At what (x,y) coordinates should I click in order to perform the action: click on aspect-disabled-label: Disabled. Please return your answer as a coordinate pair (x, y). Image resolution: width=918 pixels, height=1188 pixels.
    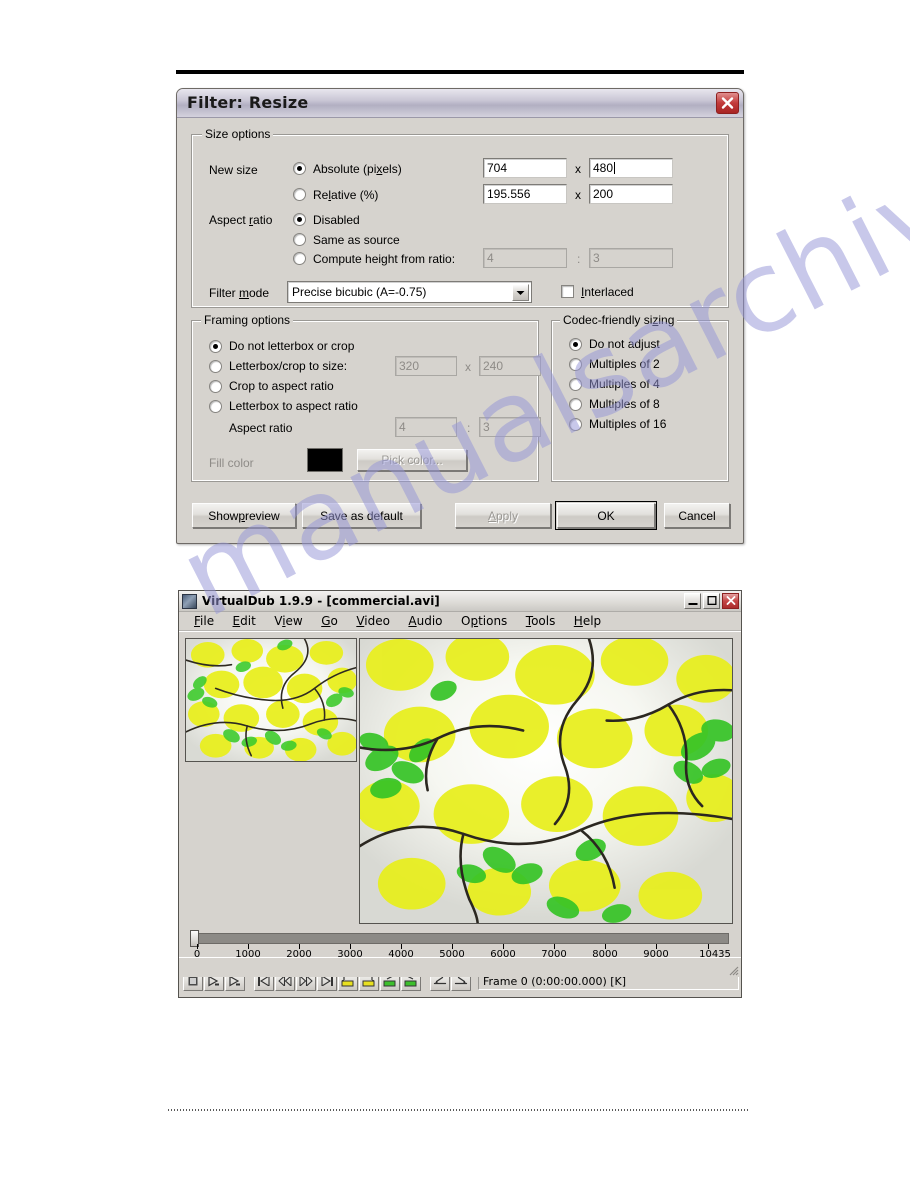
    Looking at the image, I should click on (336, 220).